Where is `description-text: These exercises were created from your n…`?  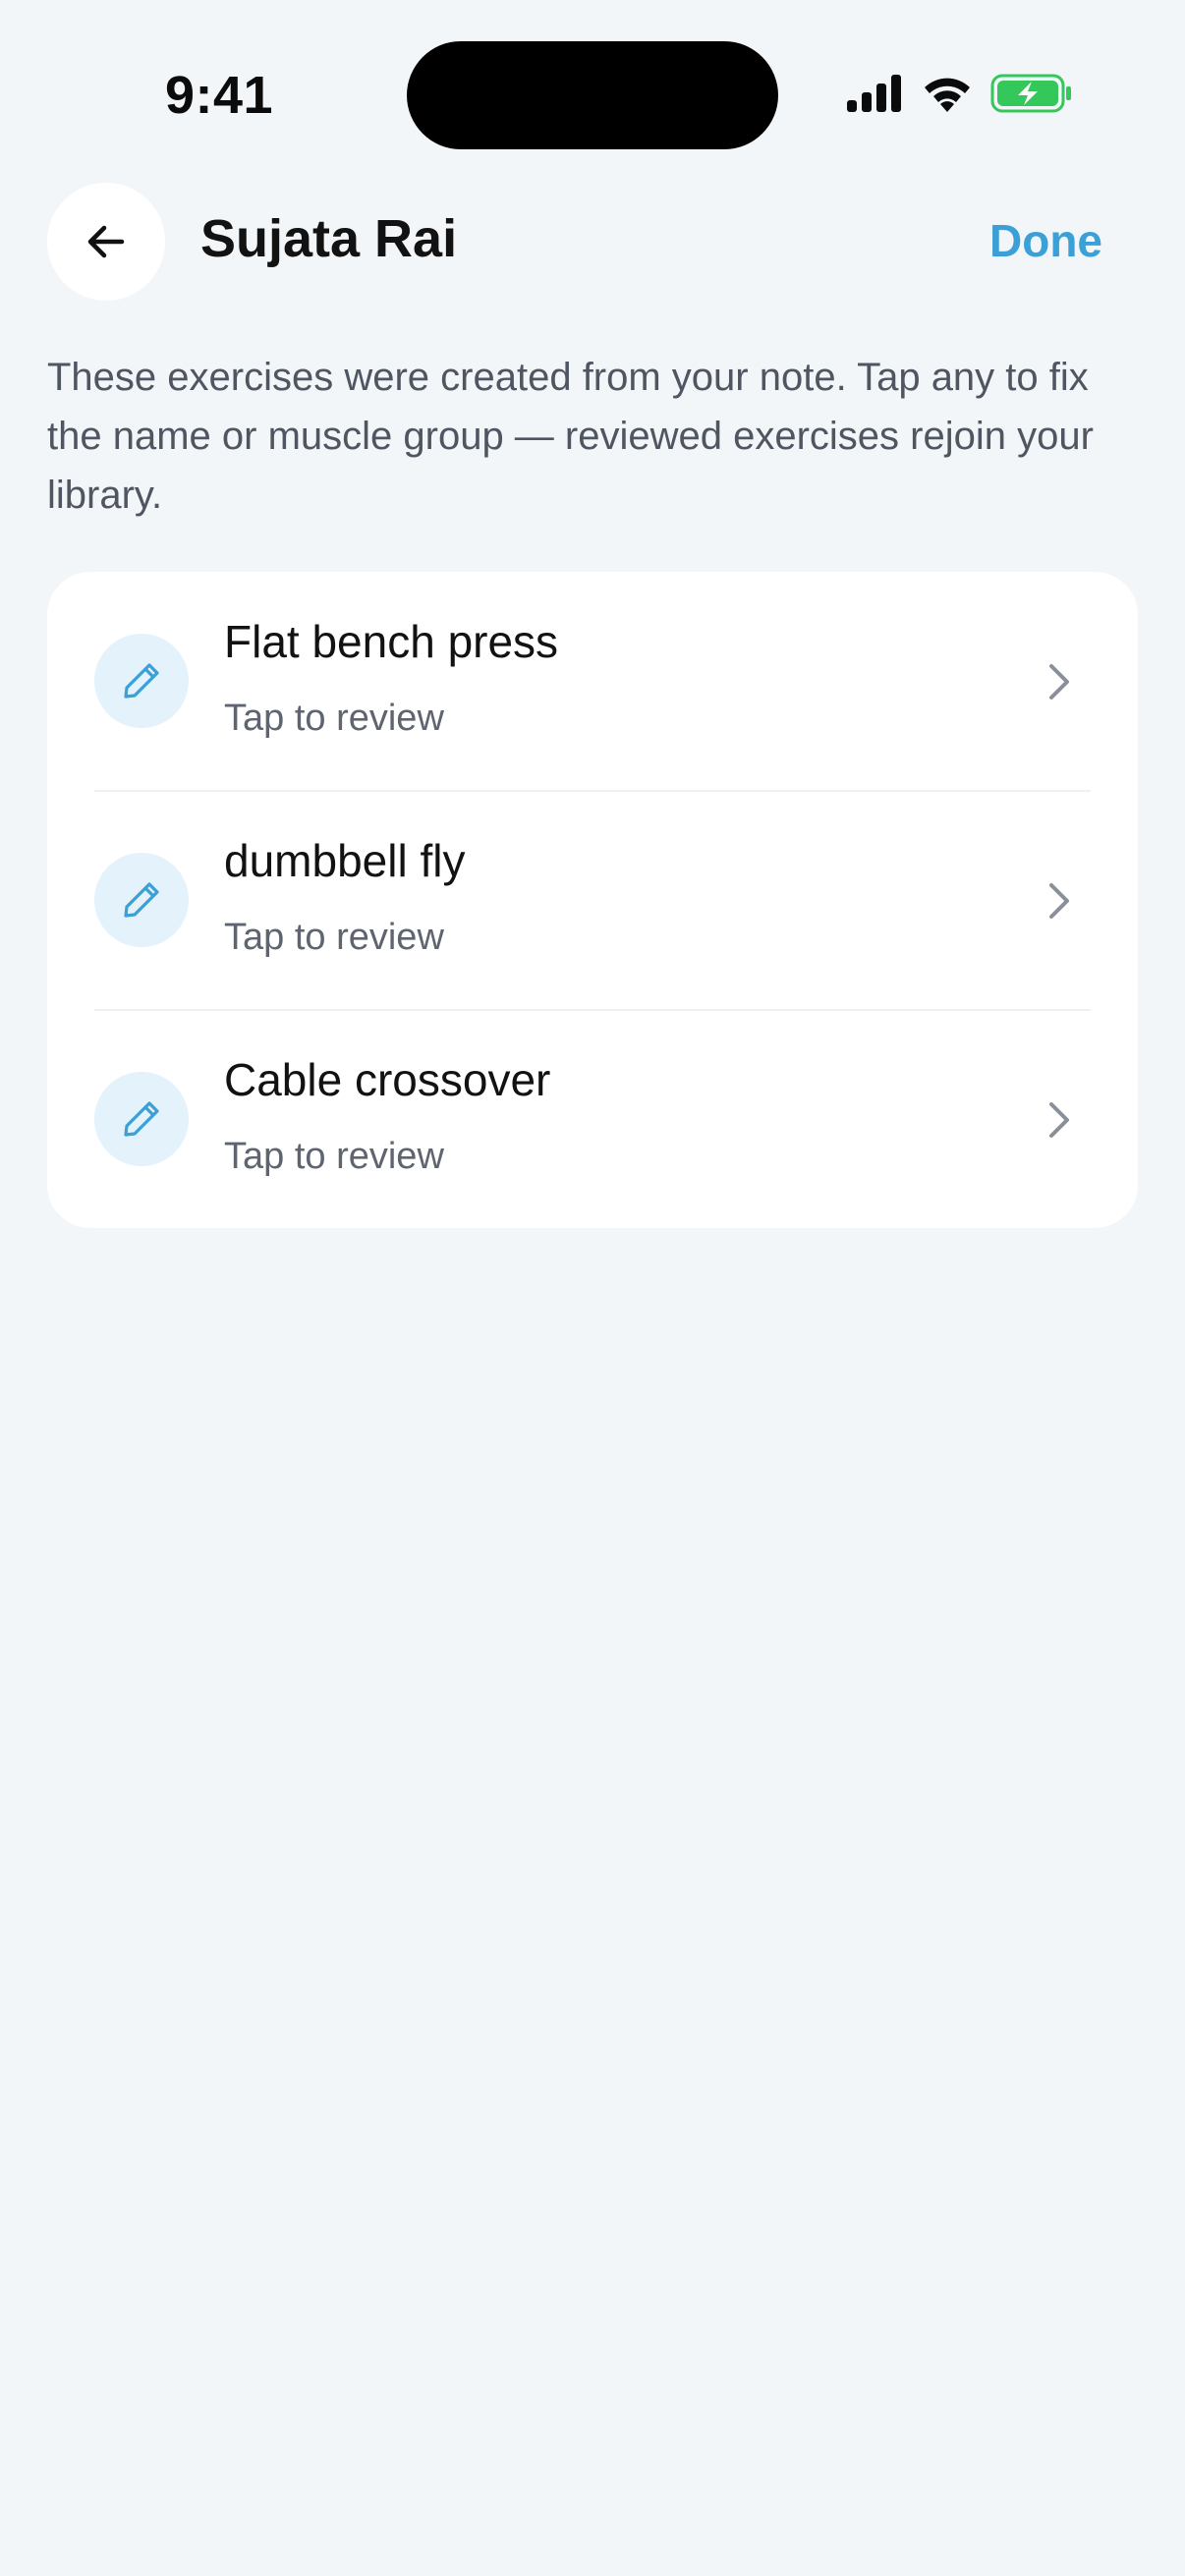 description-text: These exercises were created from your n… is located at coordinates (571, 436).